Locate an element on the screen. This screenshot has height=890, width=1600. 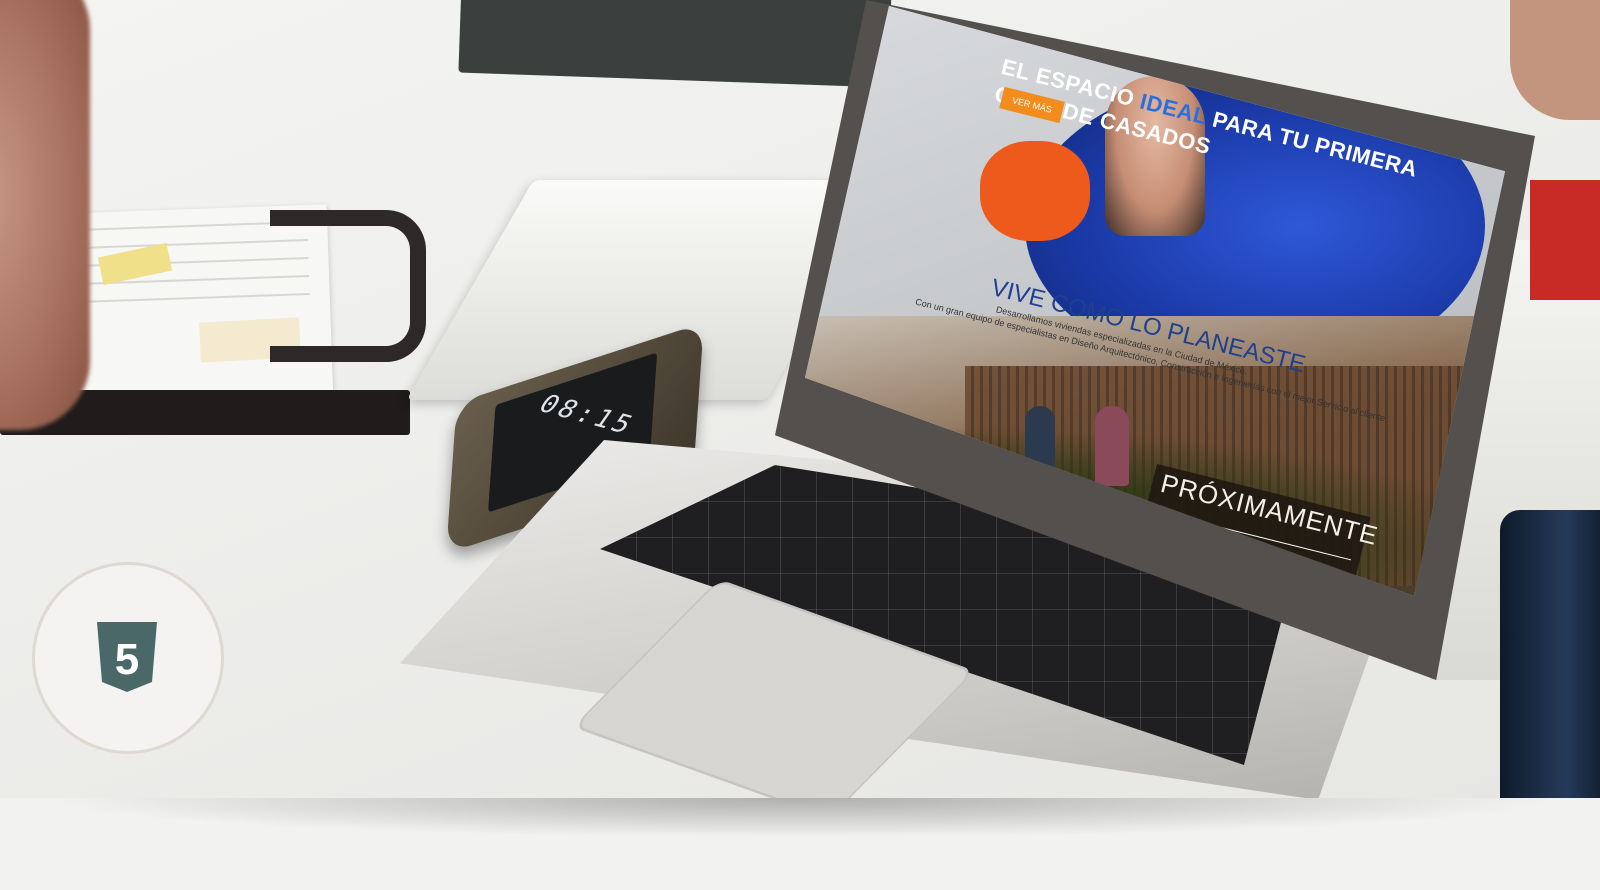
person-hand is located at coordinates (1555, 60).